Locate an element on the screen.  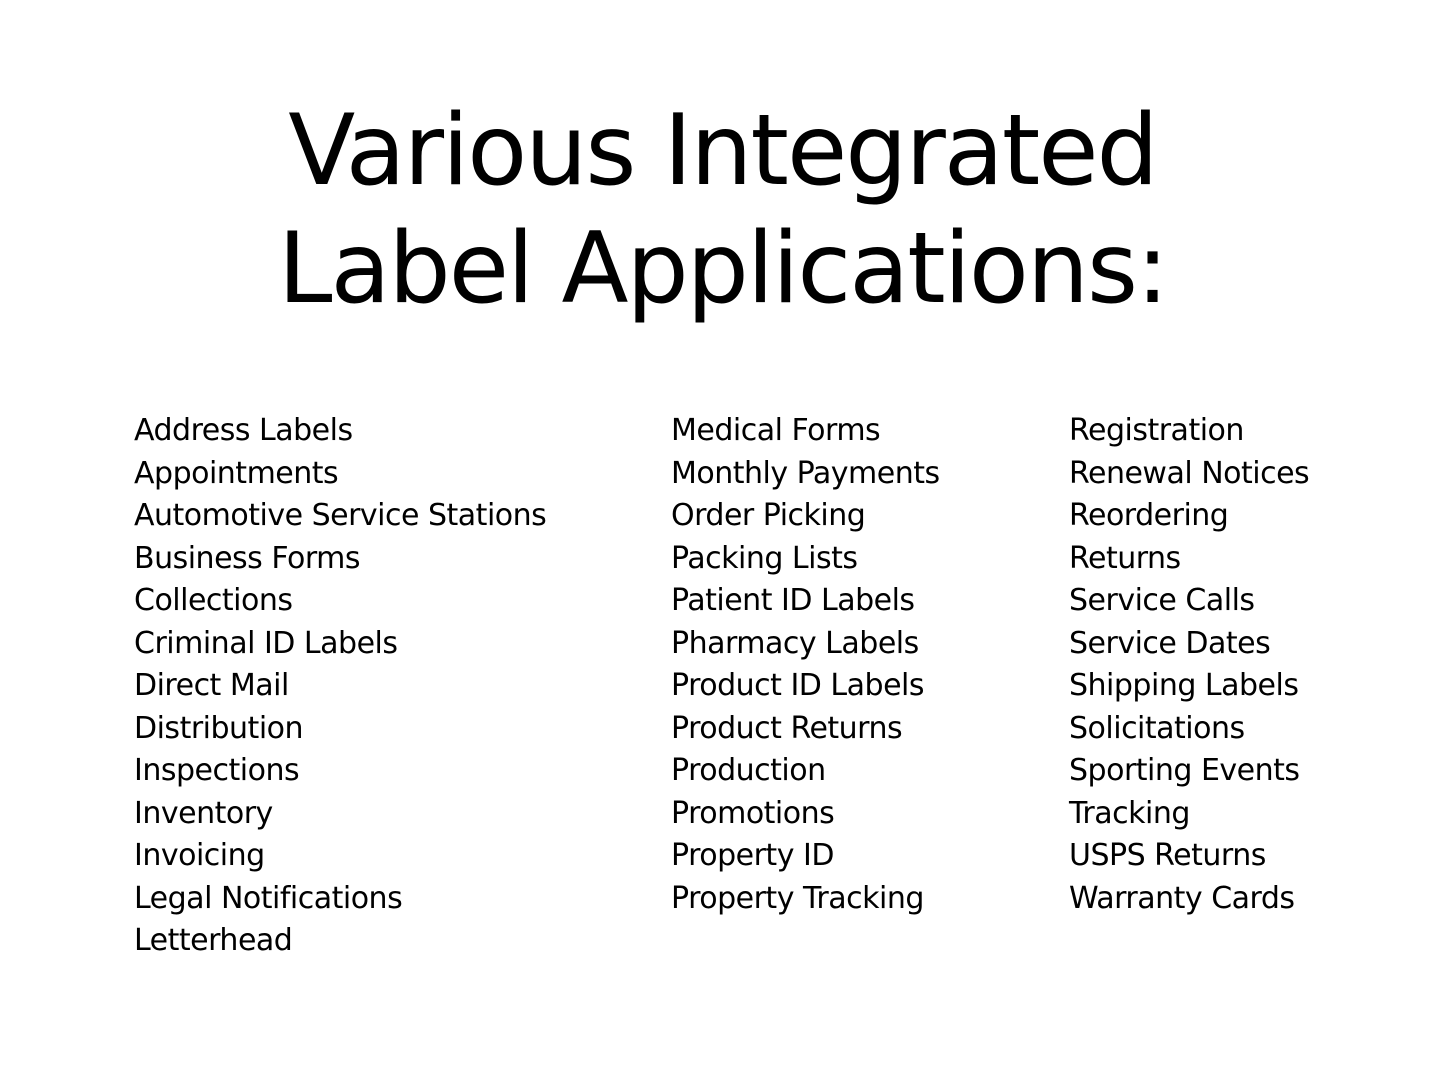
list-item: Collections is located at coordinates (213, 600).